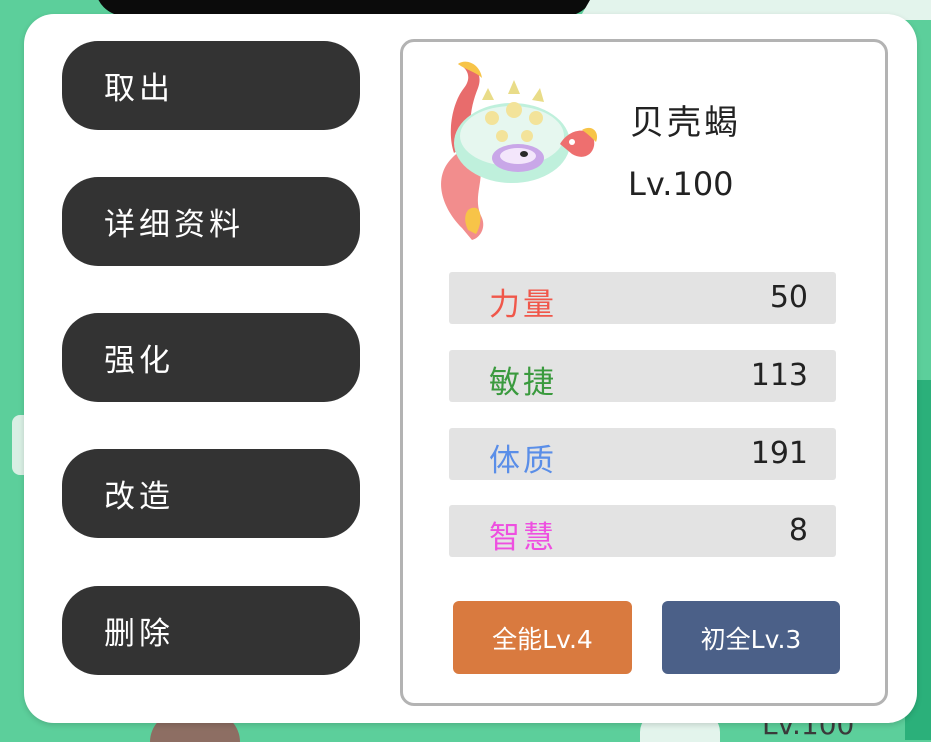  I want to click on enhance-button: 强化, so click(211, 357).